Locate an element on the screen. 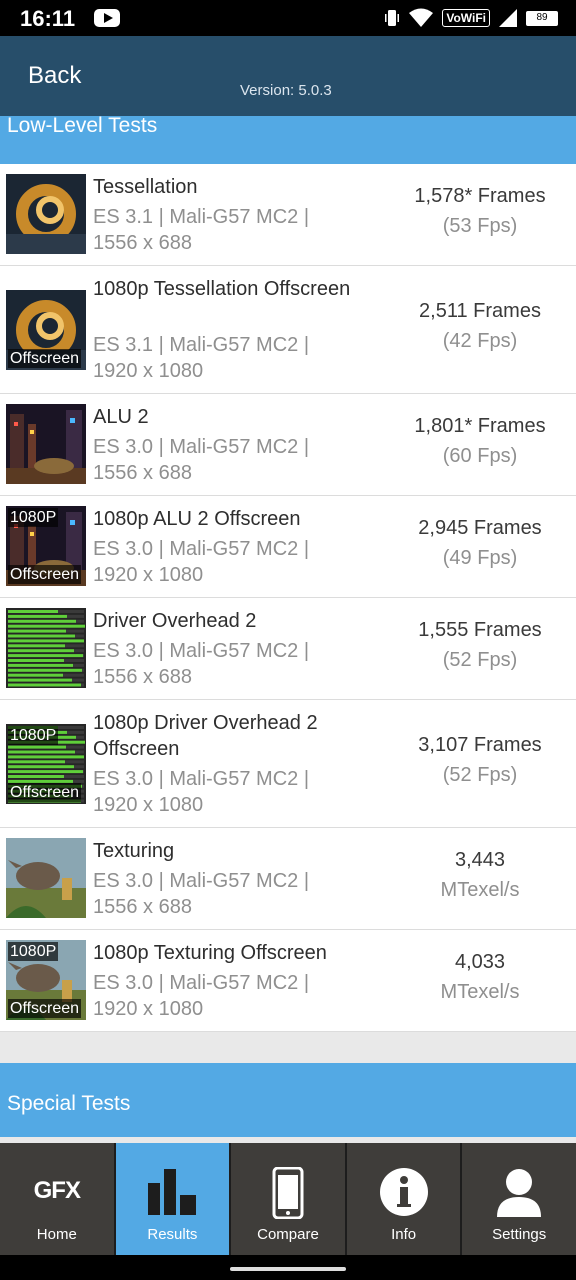 The width and height of the screenshot is (576, 1280). test-config: ES 3.1 | Mali-G57 MC2 | 1556 x 688 is located at coordinates (201, 230).